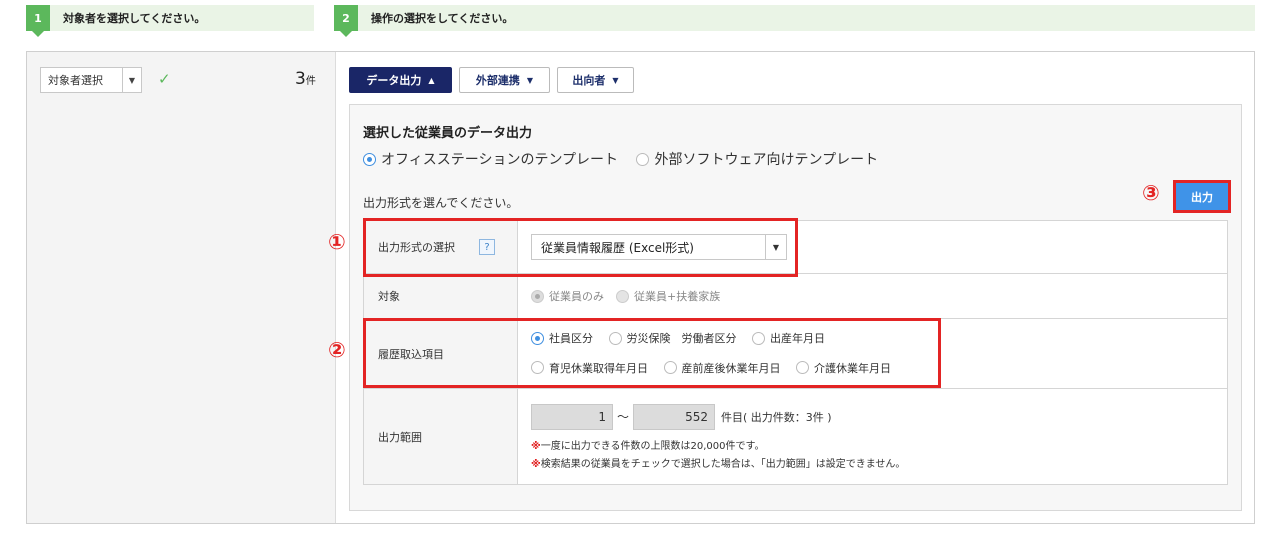  I want to click on history-option-label: 産前産後休業年月日, so click(731, 368).